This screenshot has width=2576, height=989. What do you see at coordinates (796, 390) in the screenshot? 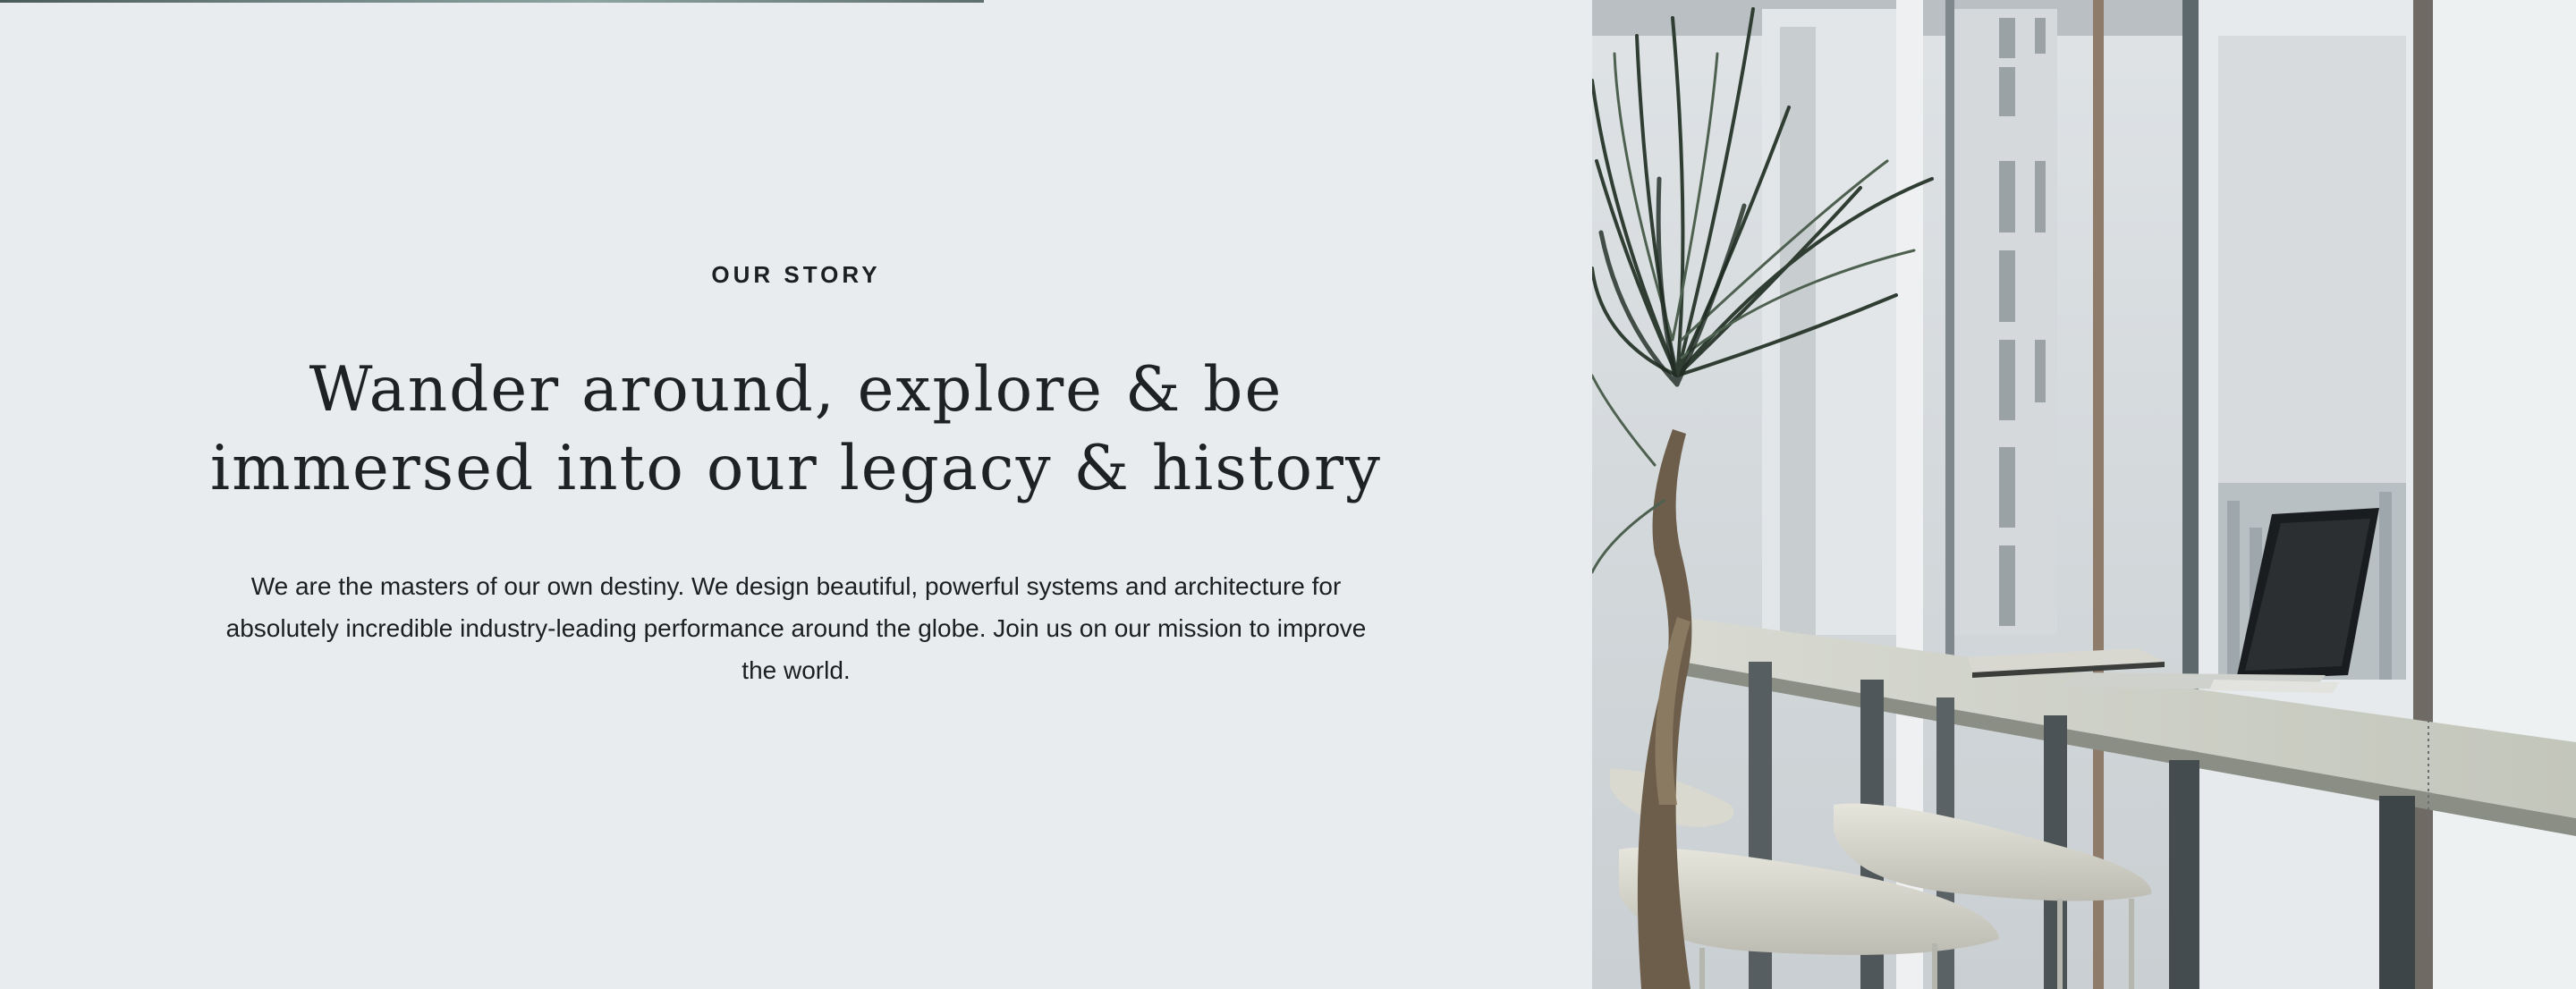
I see `headline-line-1: Wander around, explore & be` at bounding box center [796, 390].